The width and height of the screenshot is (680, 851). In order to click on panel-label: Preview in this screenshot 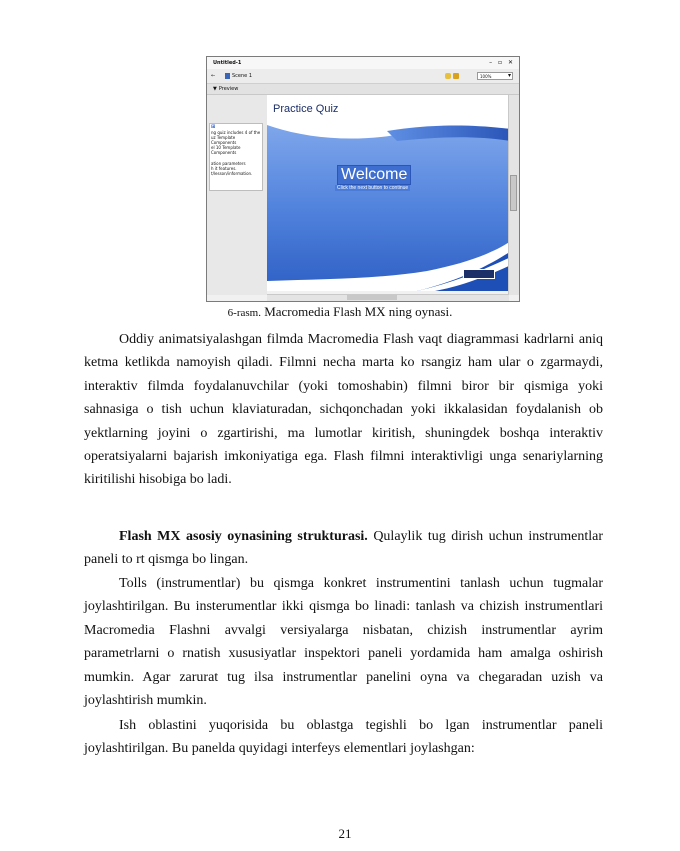, I will do `click(228, 89)`.